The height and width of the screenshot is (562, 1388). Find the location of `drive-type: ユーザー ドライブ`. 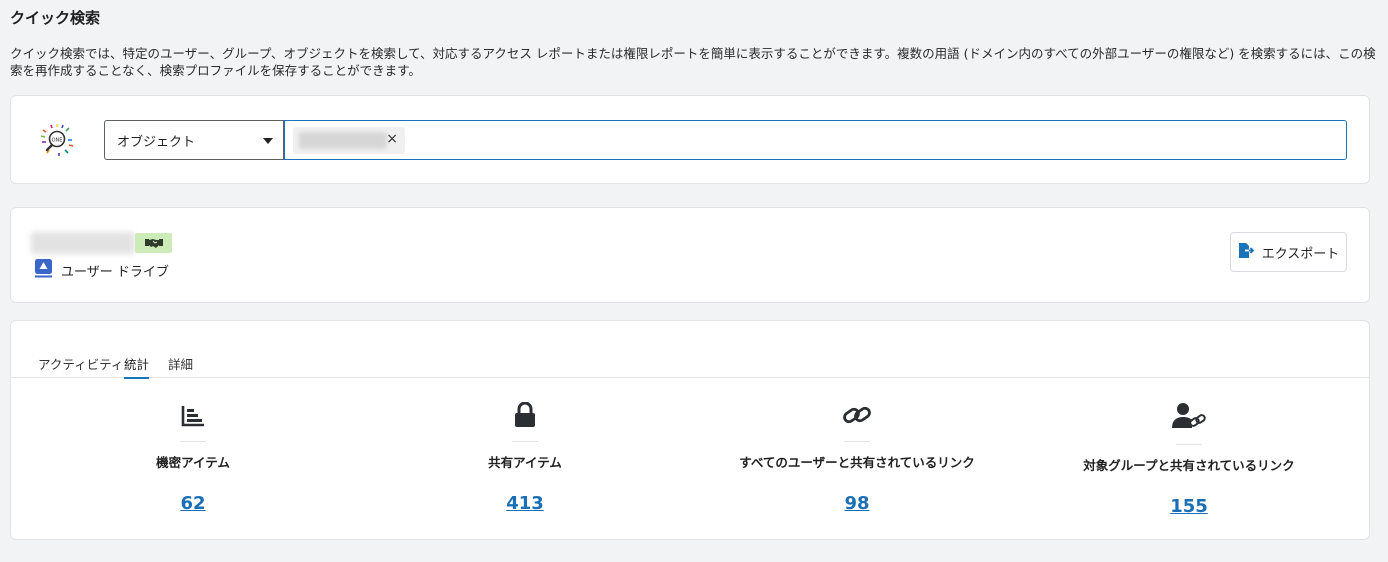

drive-type: ユーザー ドライブ is located at coordinates (102, 270).